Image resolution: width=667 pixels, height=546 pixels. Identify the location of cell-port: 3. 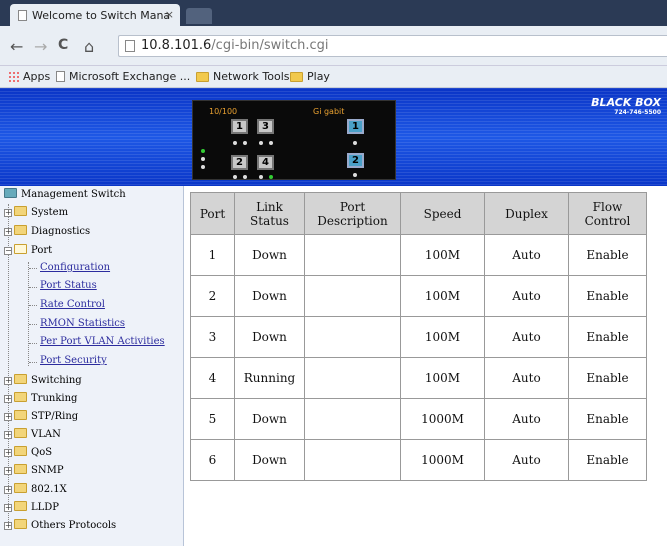
(212, 337).